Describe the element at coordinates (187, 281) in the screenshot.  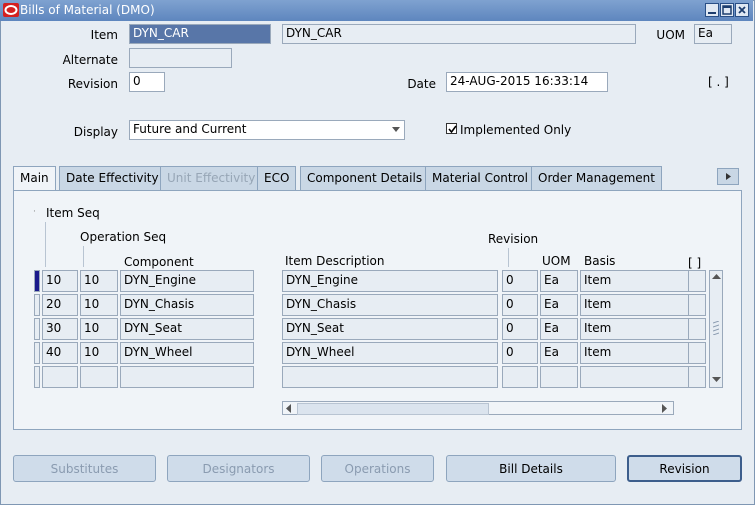
I see `component-cell: DYN_Engine` at that location.